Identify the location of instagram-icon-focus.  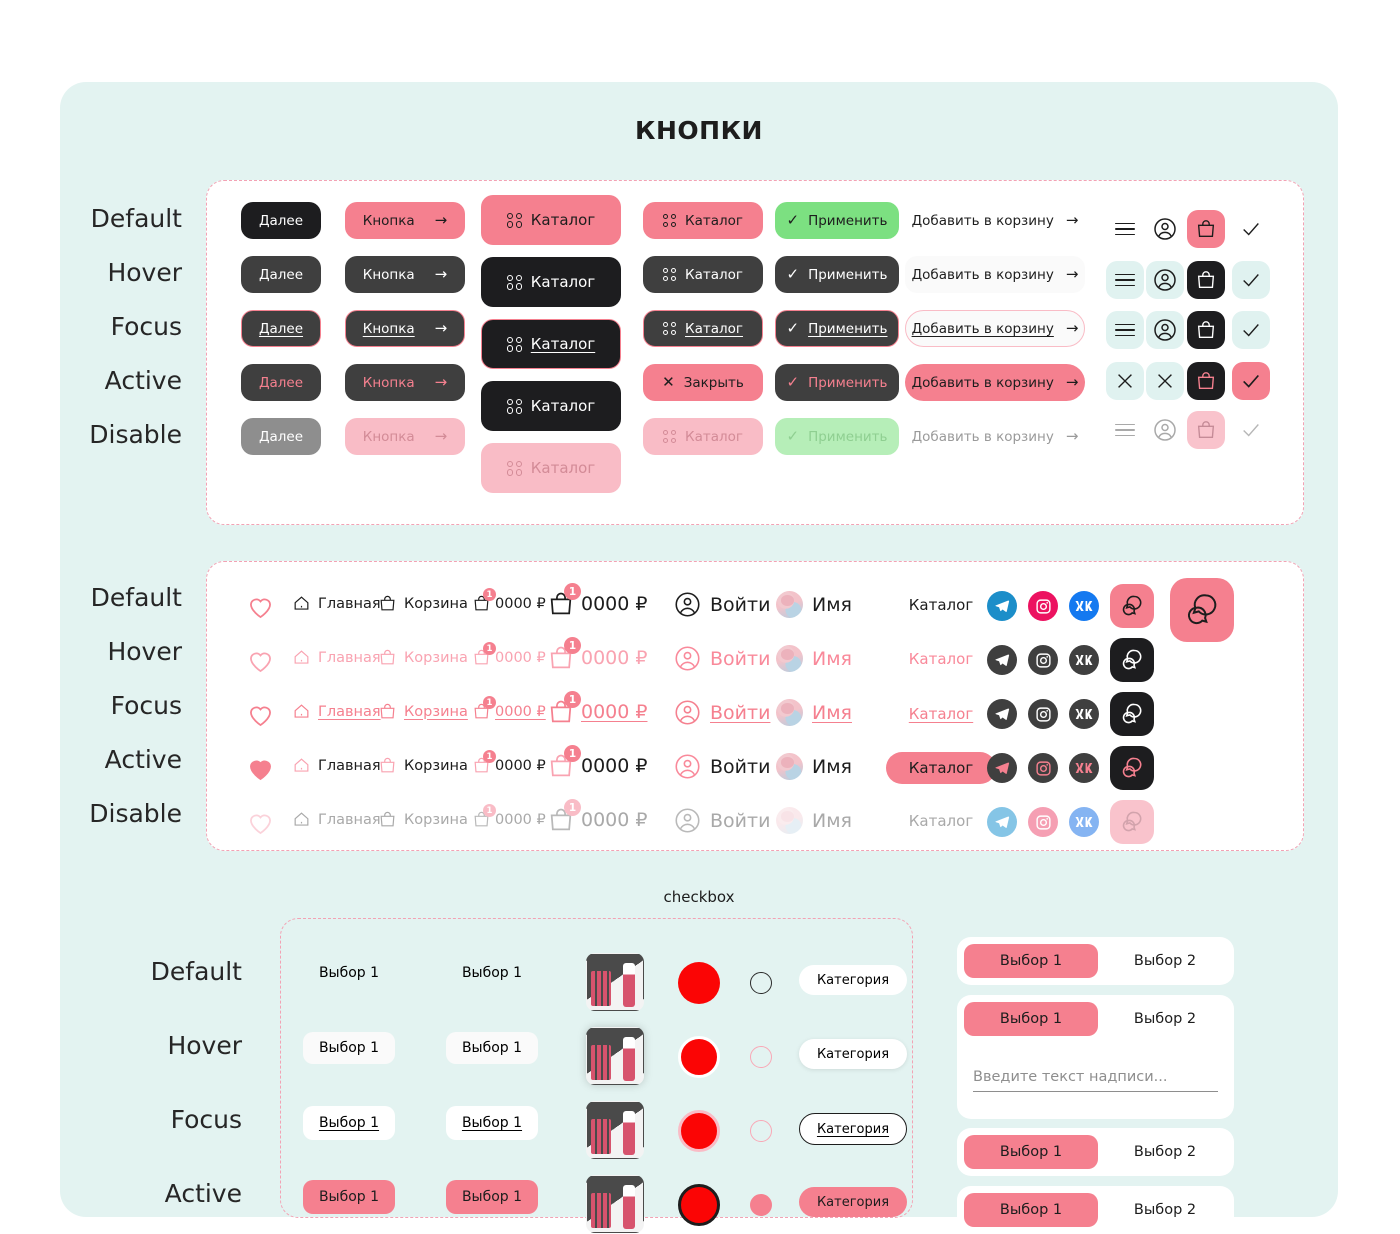
(1043, 714).